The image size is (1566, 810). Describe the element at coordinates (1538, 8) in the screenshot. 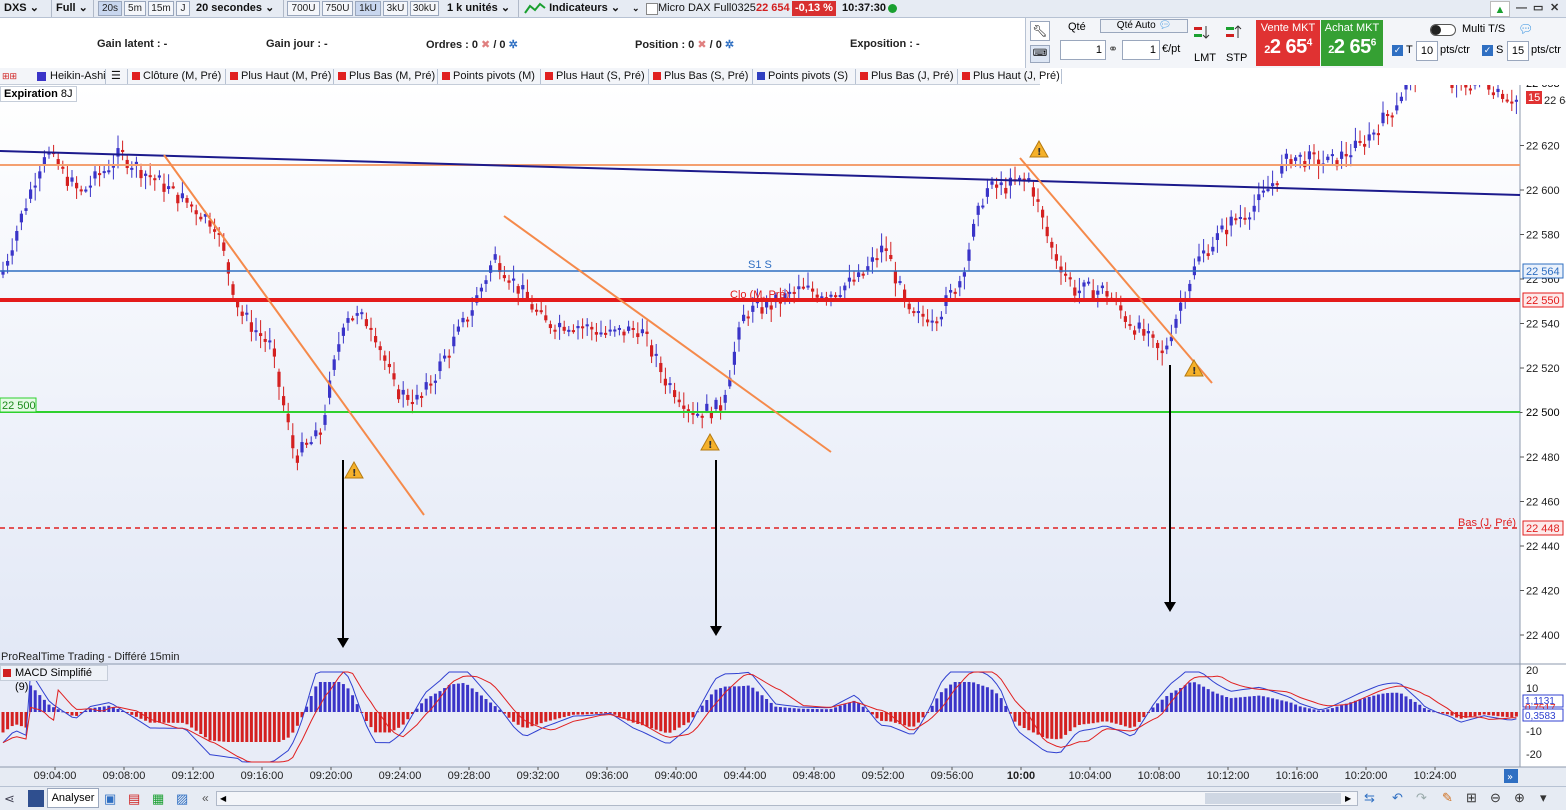

I see `maximize-icon: ▭` at that location.